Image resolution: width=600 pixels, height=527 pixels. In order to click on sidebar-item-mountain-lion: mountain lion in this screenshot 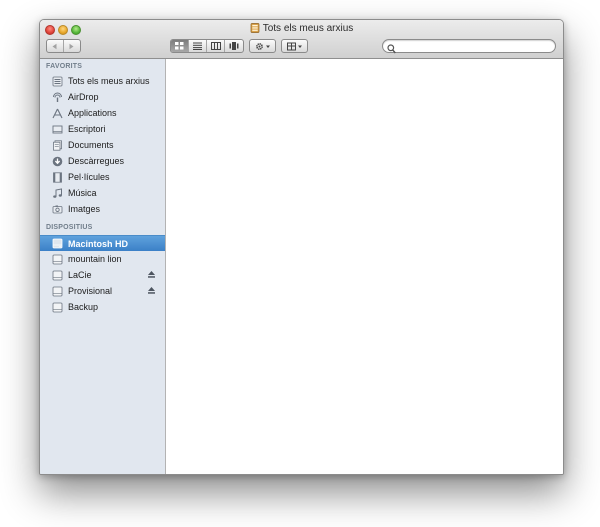, I will do `click(102, 259)`.